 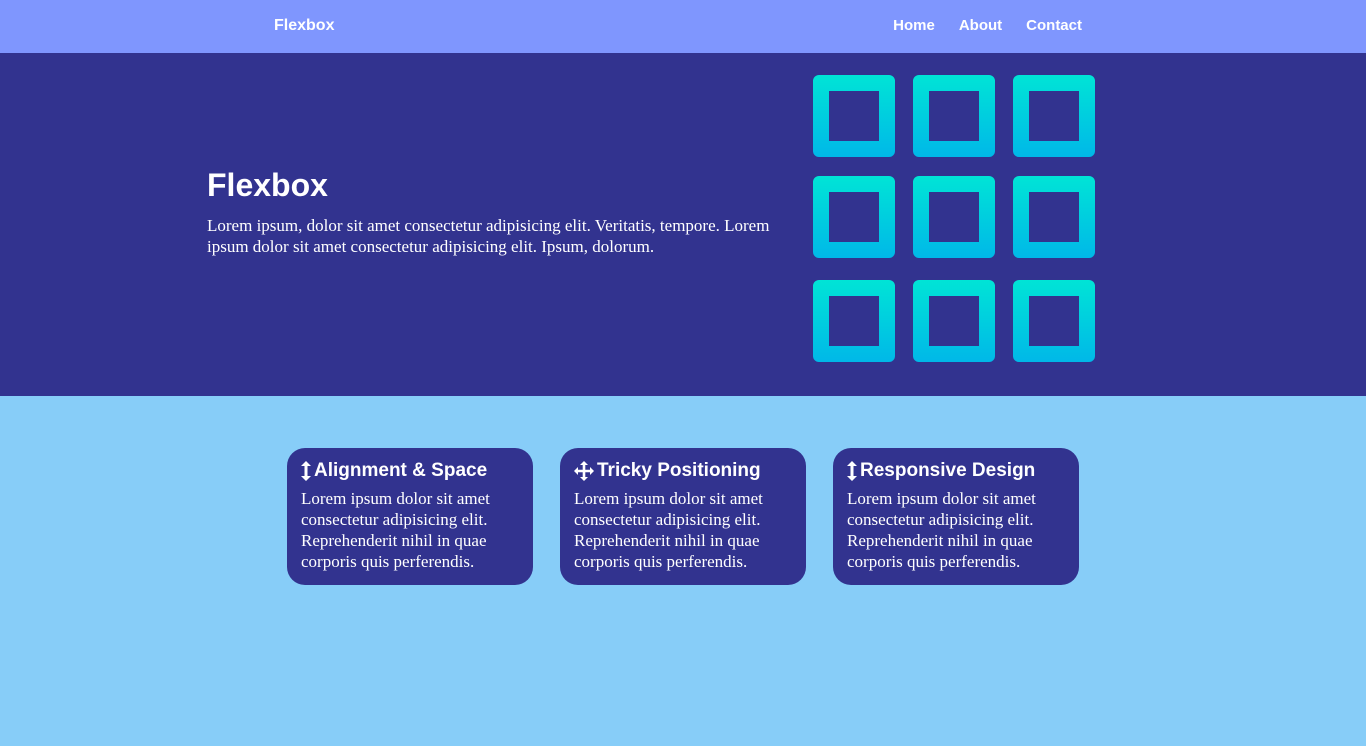 What do you see at coordinates (267, 185) in the screenshot?
I see `hero-title: Flexbox` at bounding box center [267, 185].